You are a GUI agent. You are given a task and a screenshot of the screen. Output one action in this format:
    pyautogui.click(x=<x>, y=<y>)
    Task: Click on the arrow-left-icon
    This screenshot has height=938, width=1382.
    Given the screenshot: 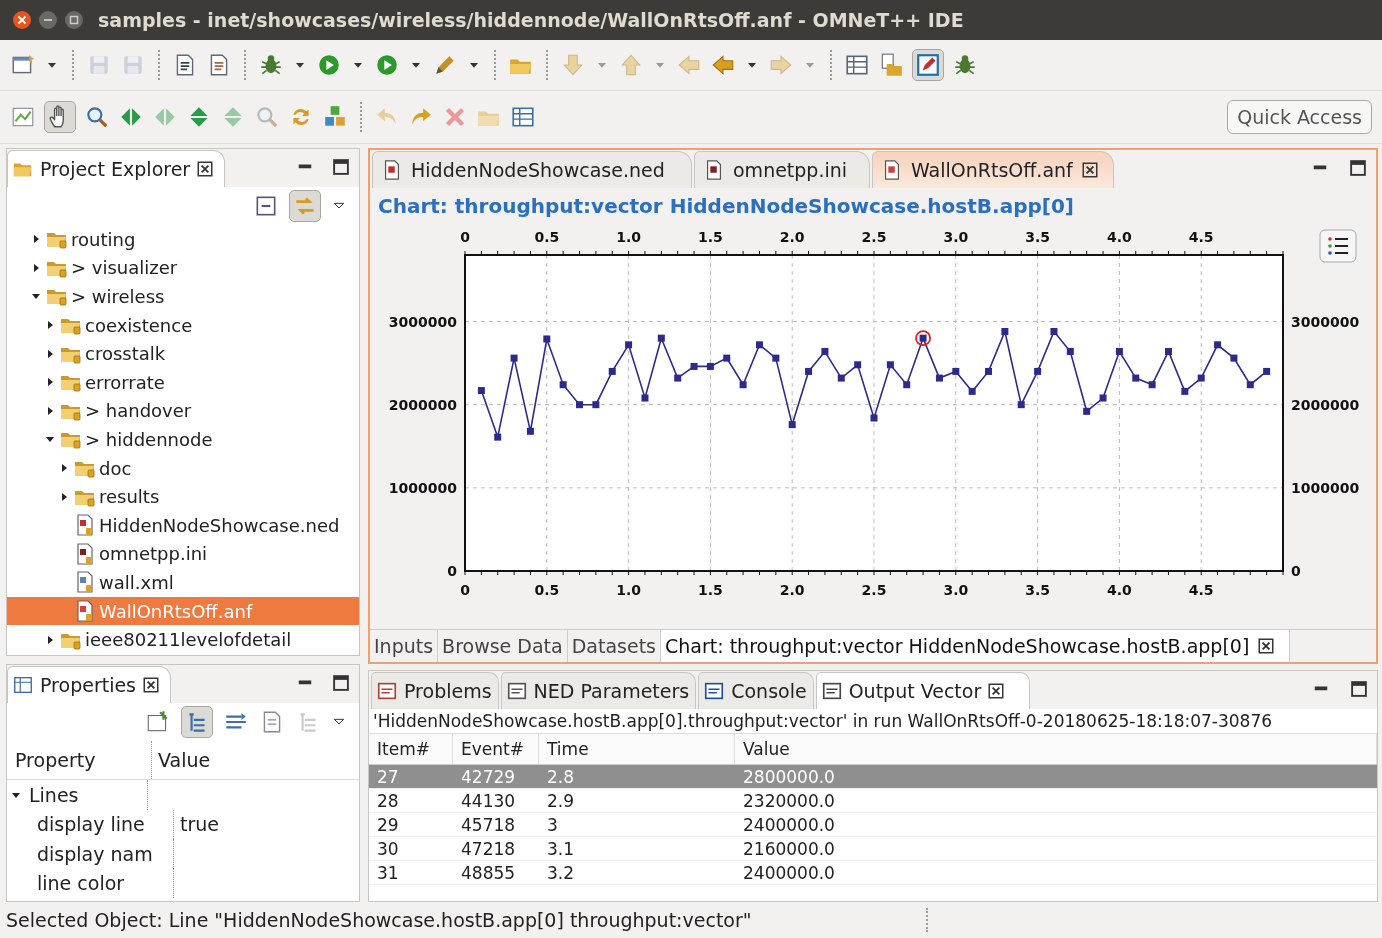 What is the action you would take?
    pyautogui.click(x=723, y=65)
    